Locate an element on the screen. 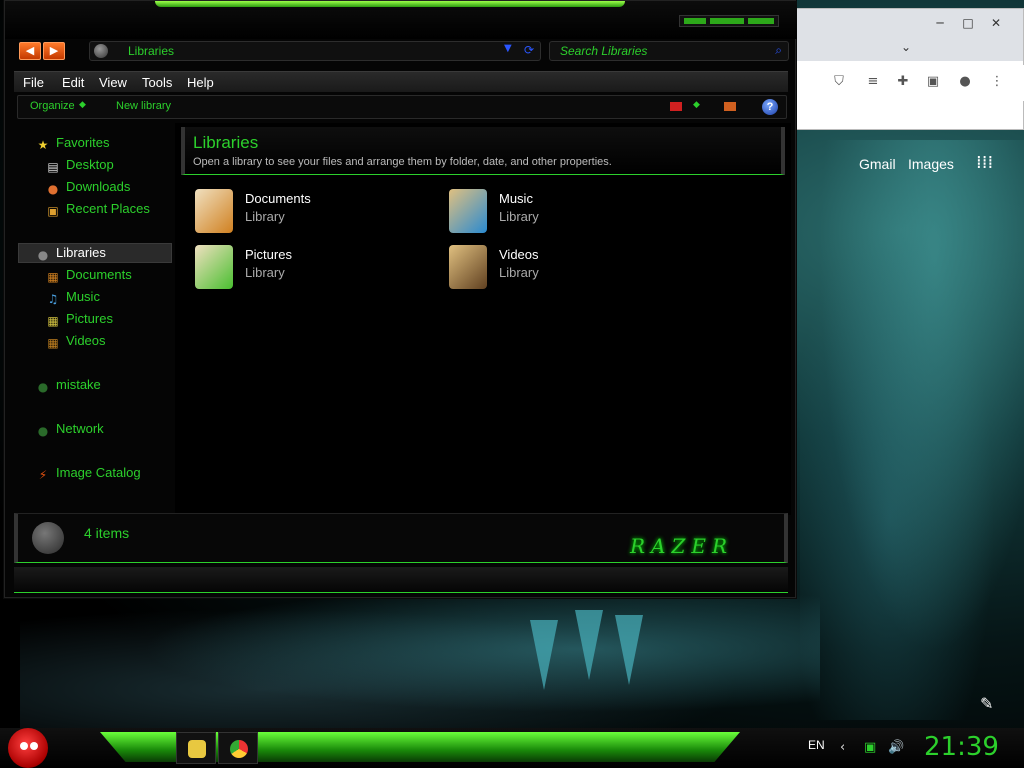 This screenshot has width=1024, height=768. nav-desktop: ▤ Desktop is located at coordinates (79, 165).